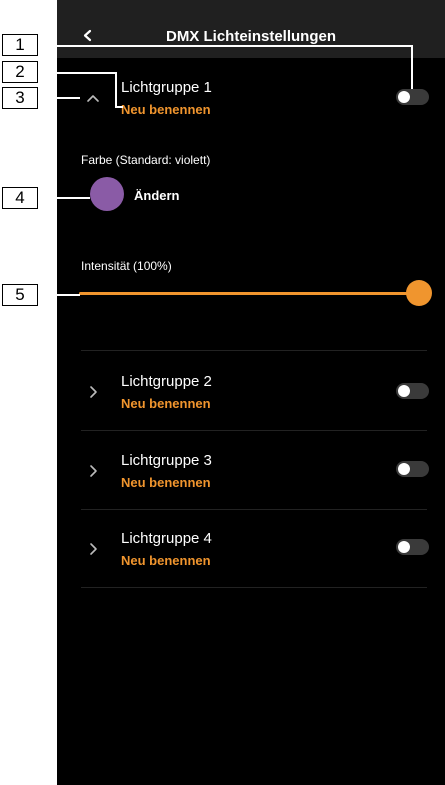 The image size is (445, 785). I want to click on group-2-rename-link: Neu benennen, so click(166, 403).